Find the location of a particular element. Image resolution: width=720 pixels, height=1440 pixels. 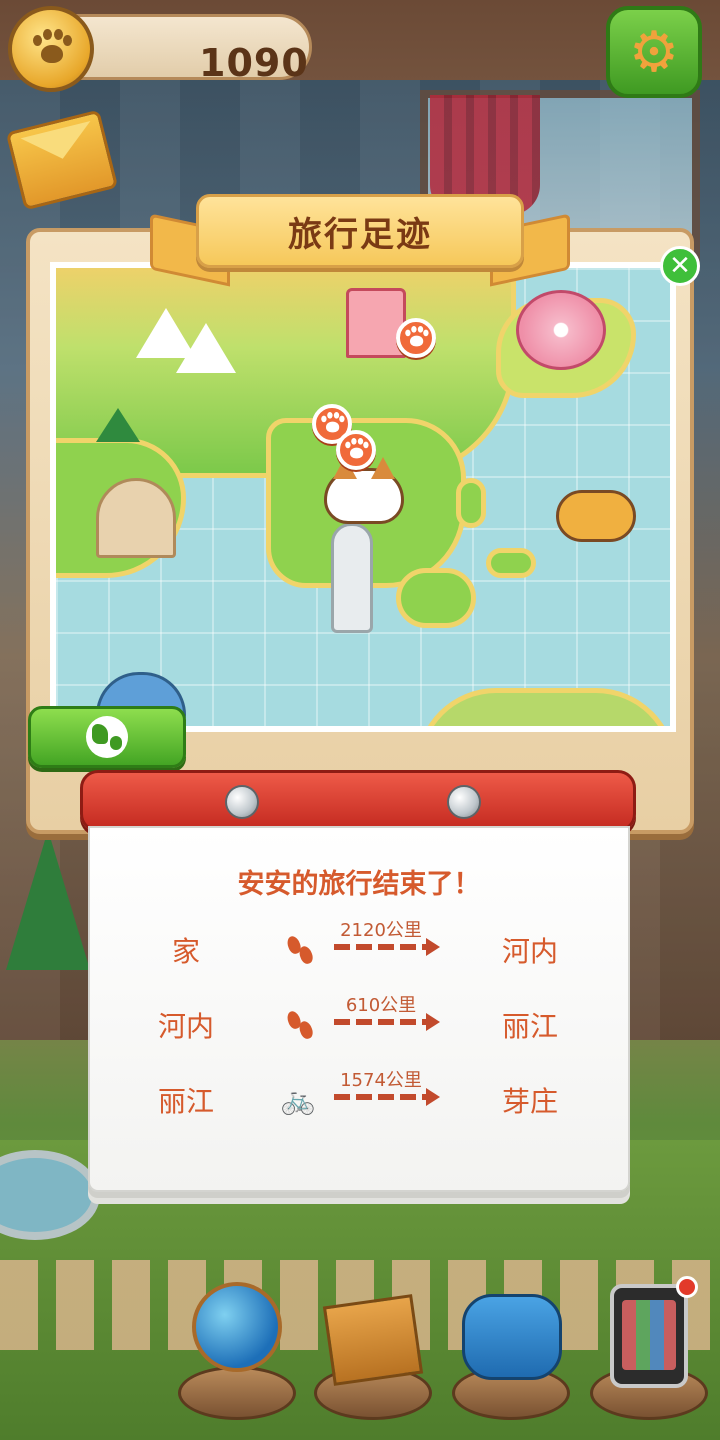

cherry-blossom-icon is located at coordinates (561, 330).